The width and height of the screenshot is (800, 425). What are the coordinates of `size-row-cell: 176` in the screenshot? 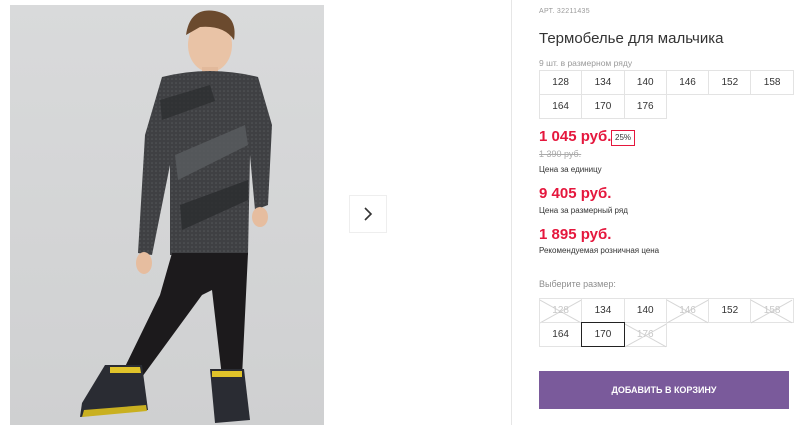 It's located at (645, 106).